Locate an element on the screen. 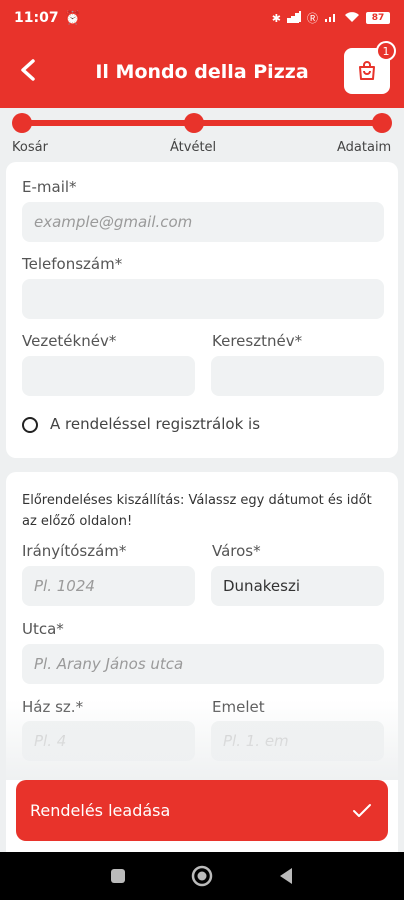  app-header: Il Mondo della Pizza 1 is located at coordinates (202, 72).